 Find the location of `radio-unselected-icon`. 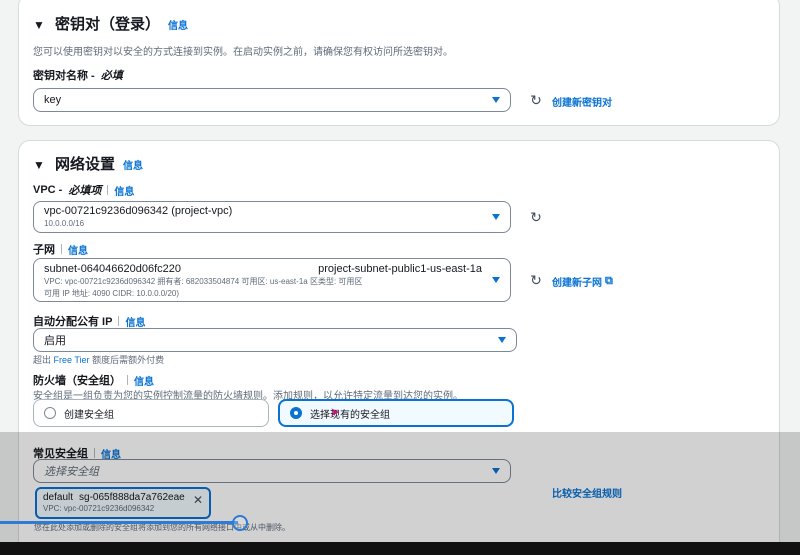

radio-unselected-icon is located at coordinates (50, 413).